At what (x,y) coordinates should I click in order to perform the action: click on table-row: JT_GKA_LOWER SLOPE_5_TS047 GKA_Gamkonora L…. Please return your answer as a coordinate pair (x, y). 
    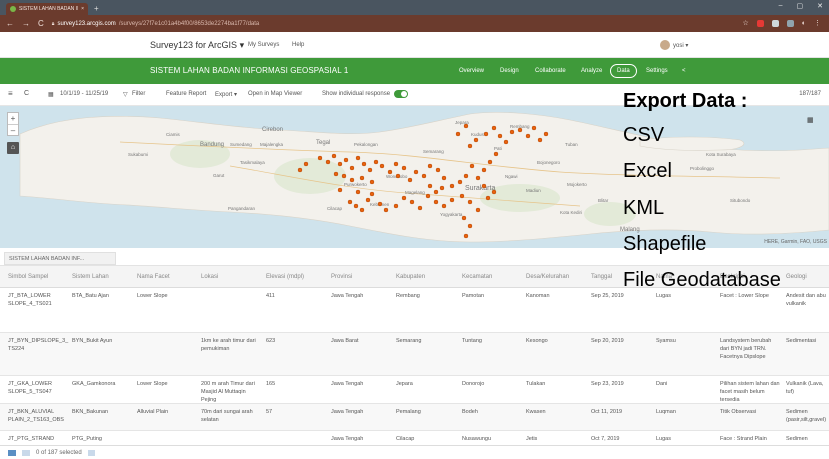
    Looking at the image, I should click on (414, 390).